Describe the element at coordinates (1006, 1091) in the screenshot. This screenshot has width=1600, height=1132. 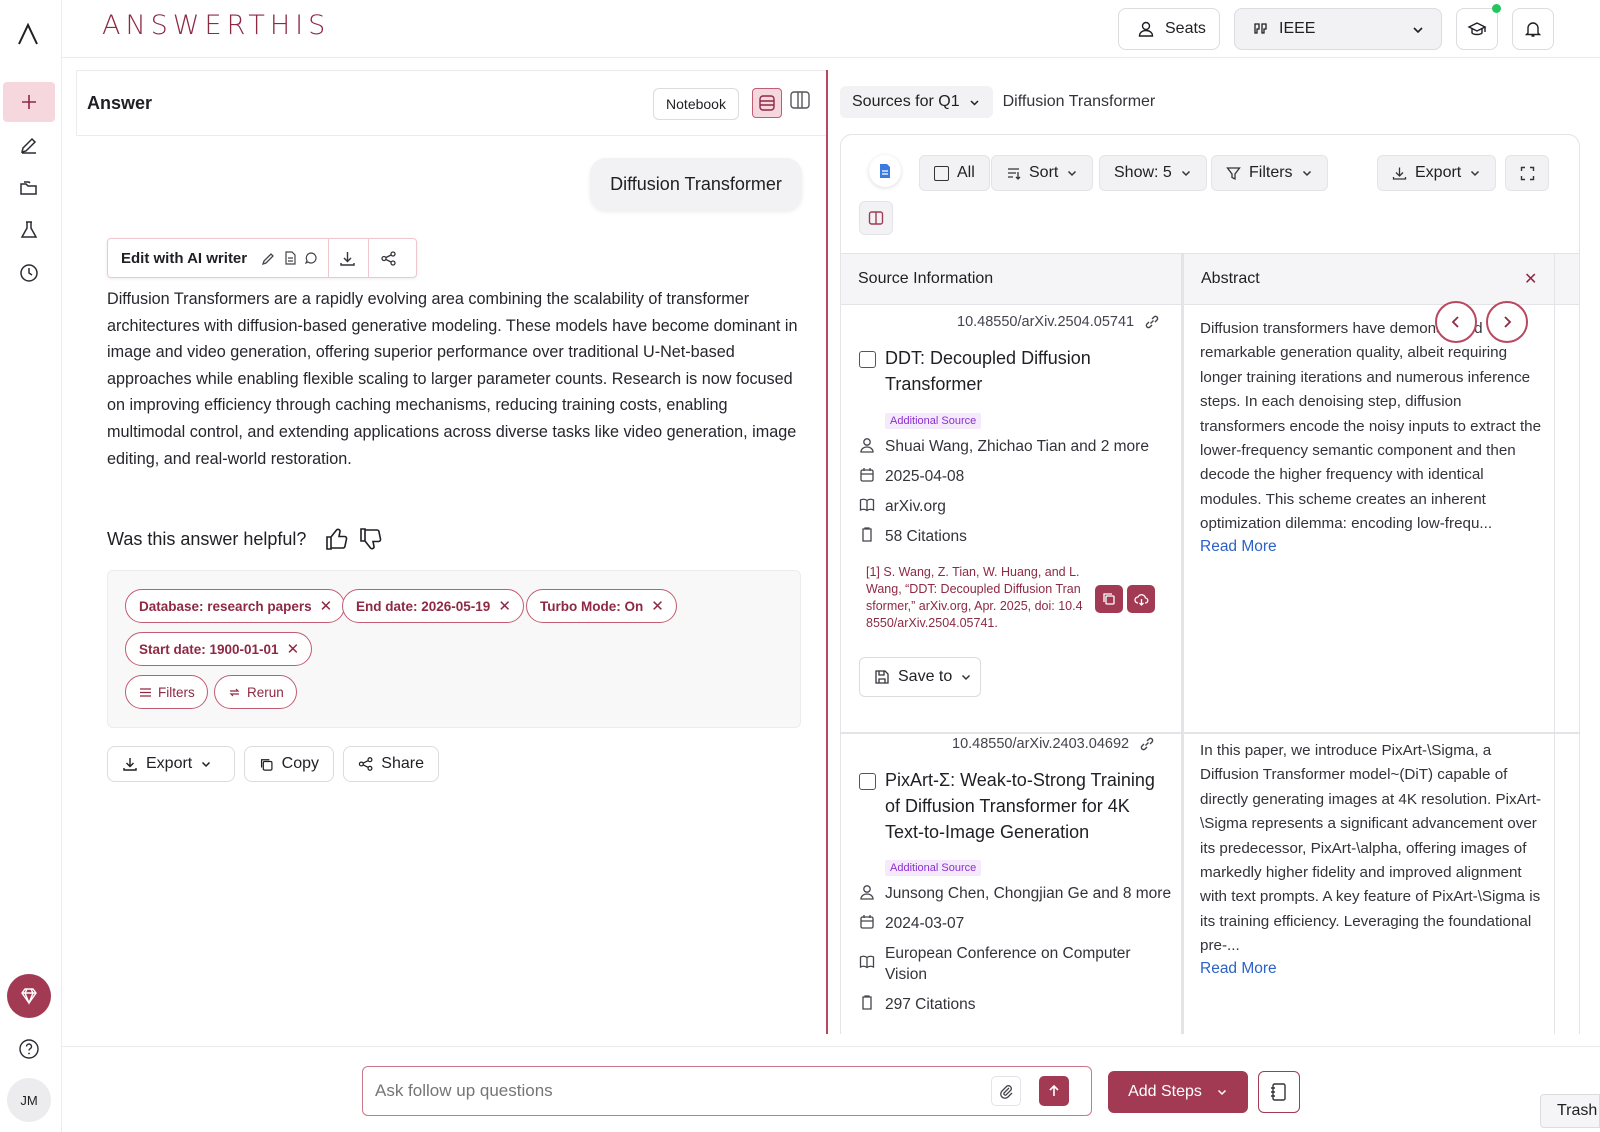
I see `attach-button` at that location.